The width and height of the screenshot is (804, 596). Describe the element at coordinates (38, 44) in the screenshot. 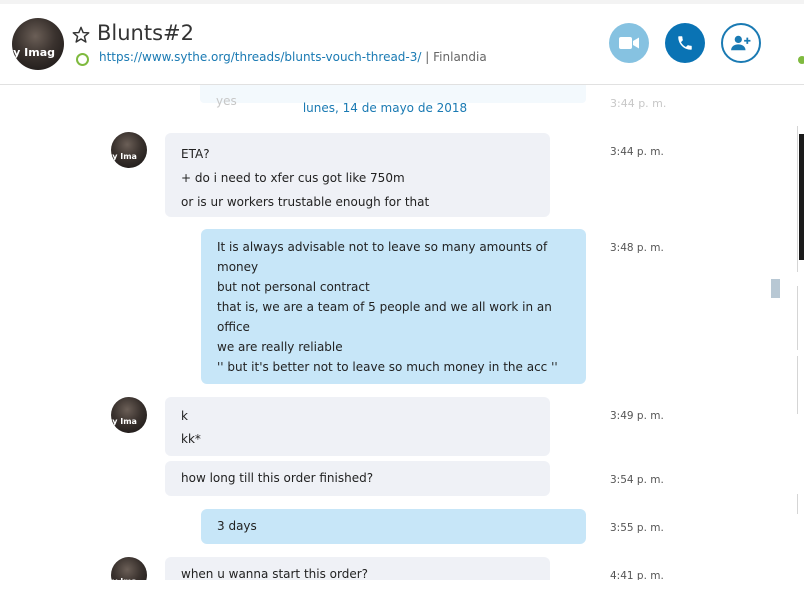

I see `contact-avatar: yy Imag` at that location.